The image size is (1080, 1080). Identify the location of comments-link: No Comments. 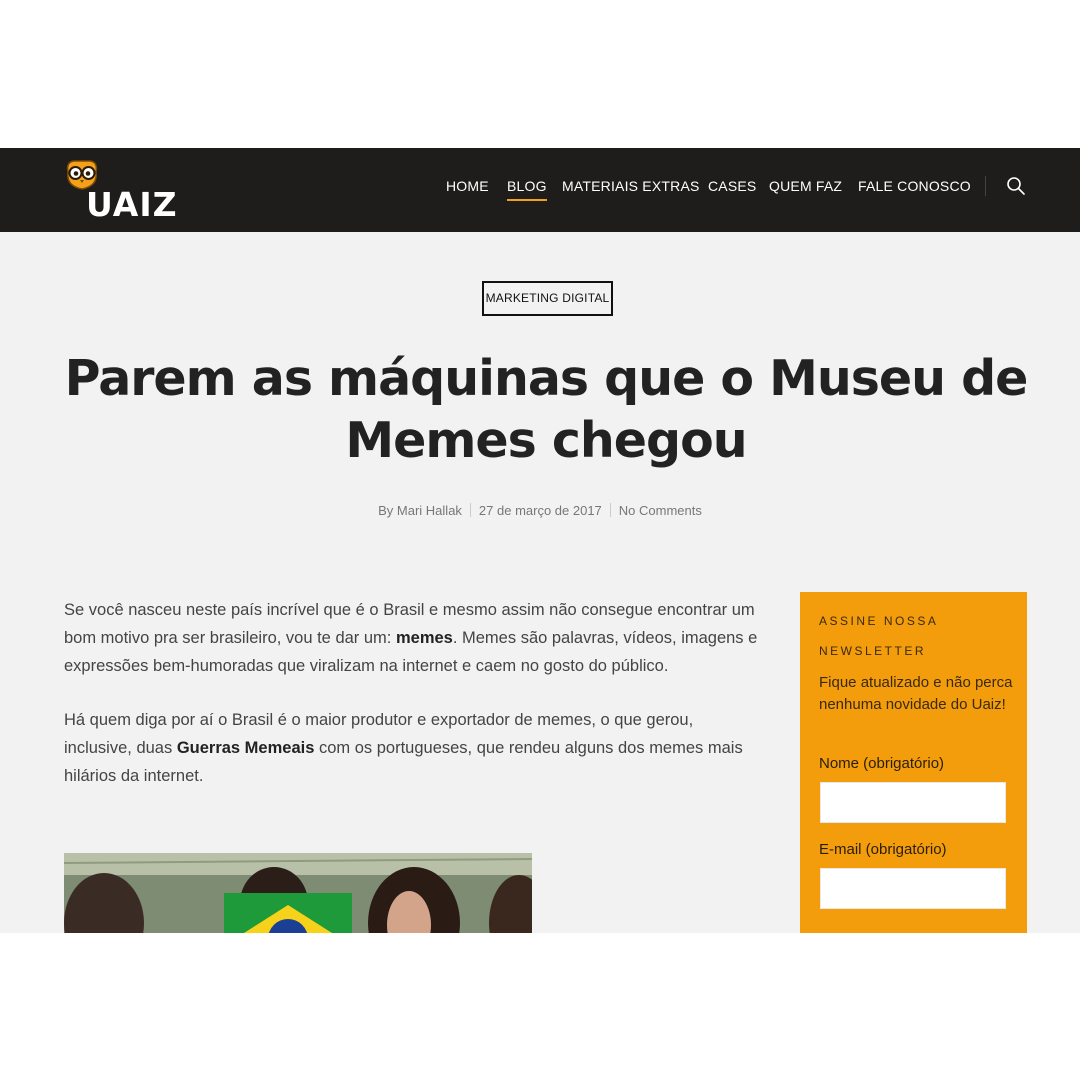
(660, 510).